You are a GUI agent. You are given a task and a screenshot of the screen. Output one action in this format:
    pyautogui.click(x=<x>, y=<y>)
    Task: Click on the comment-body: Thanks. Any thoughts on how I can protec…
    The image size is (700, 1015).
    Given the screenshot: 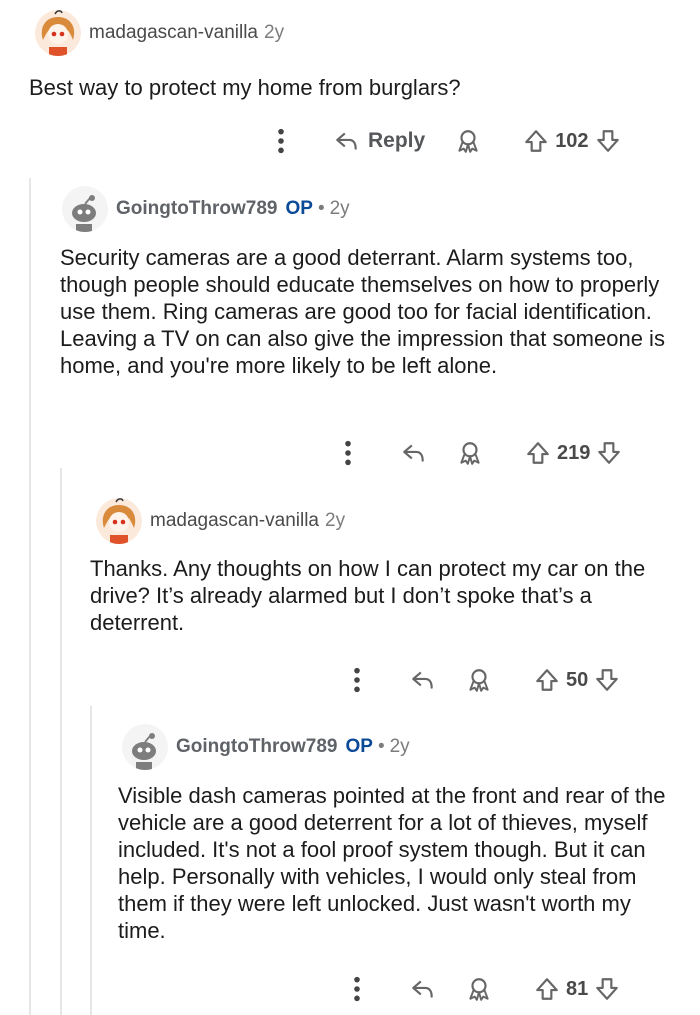 What is the action you would take?
    pyautogui.click(x=368, y=595)
    